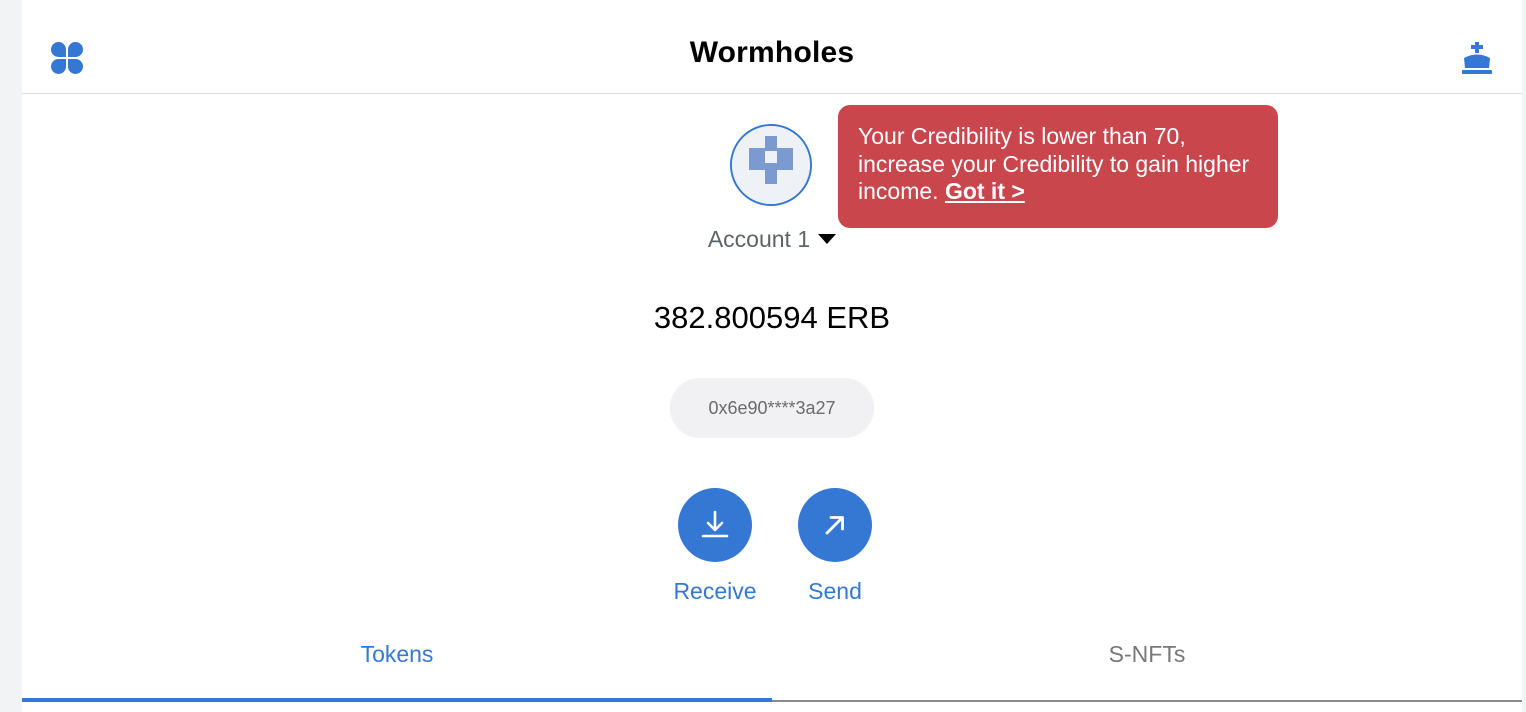 The width and height of the screenshot is (1526, 712). I want to click on asset-tabs: Tokens S-NFTs, so click(772, 661).